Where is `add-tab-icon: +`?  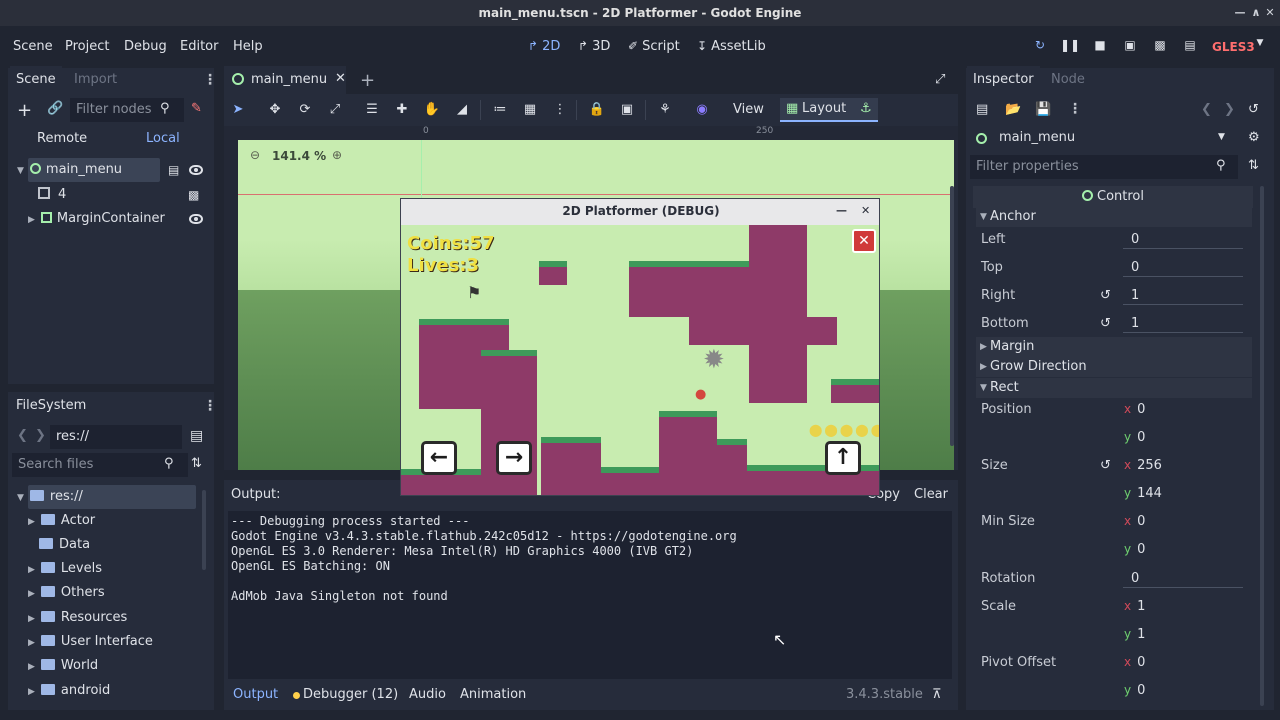
add-tab-icon: + is located at coordinates (367, 80).